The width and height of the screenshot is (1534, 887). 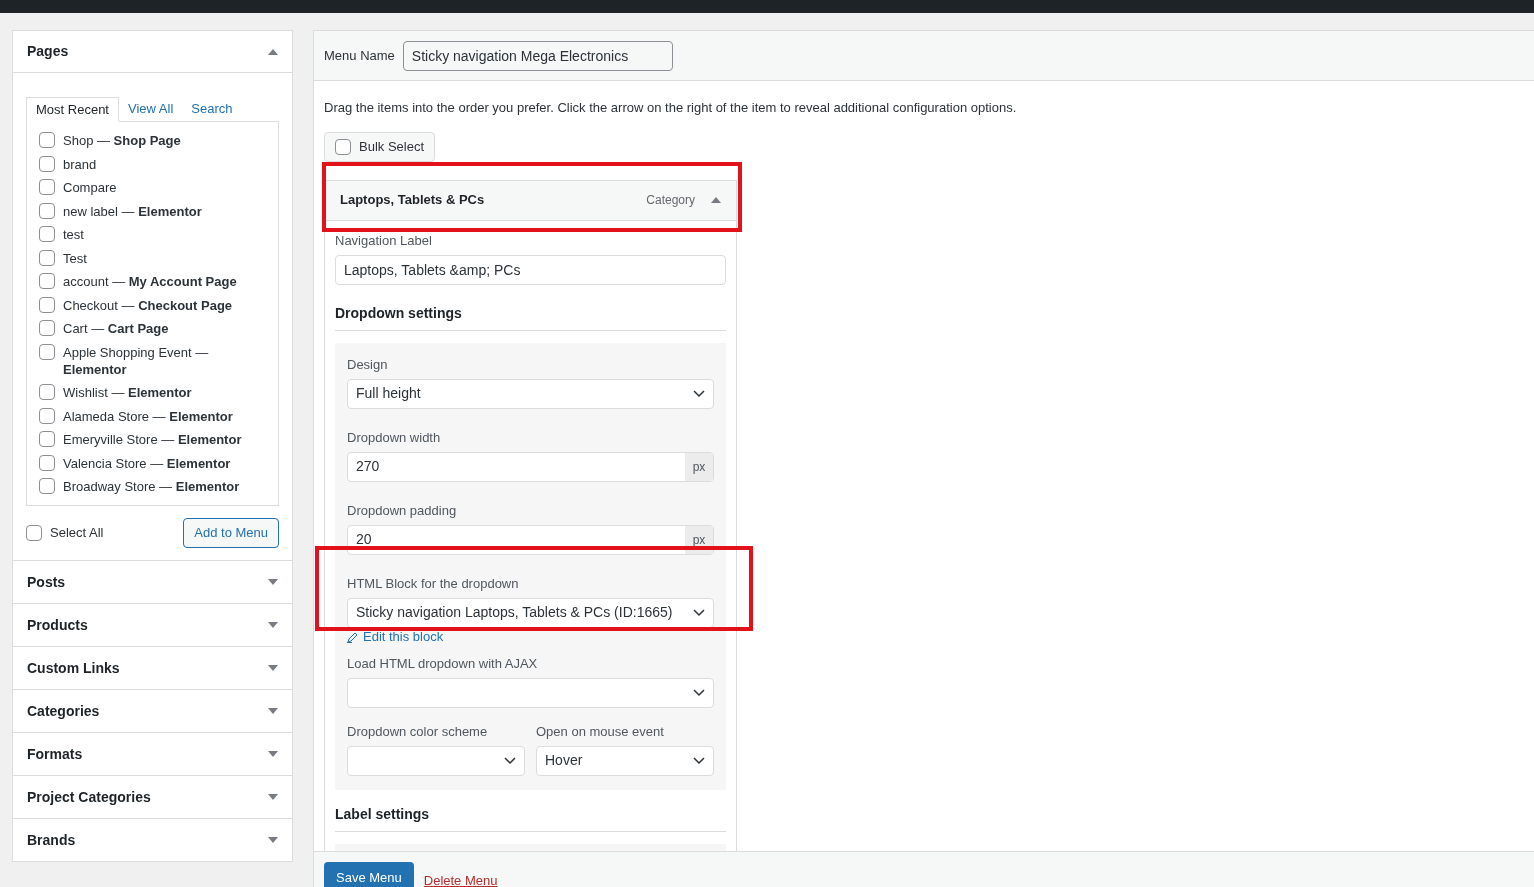 I want to click on page-item: new label — Elementor, so click(x=132, y=211).